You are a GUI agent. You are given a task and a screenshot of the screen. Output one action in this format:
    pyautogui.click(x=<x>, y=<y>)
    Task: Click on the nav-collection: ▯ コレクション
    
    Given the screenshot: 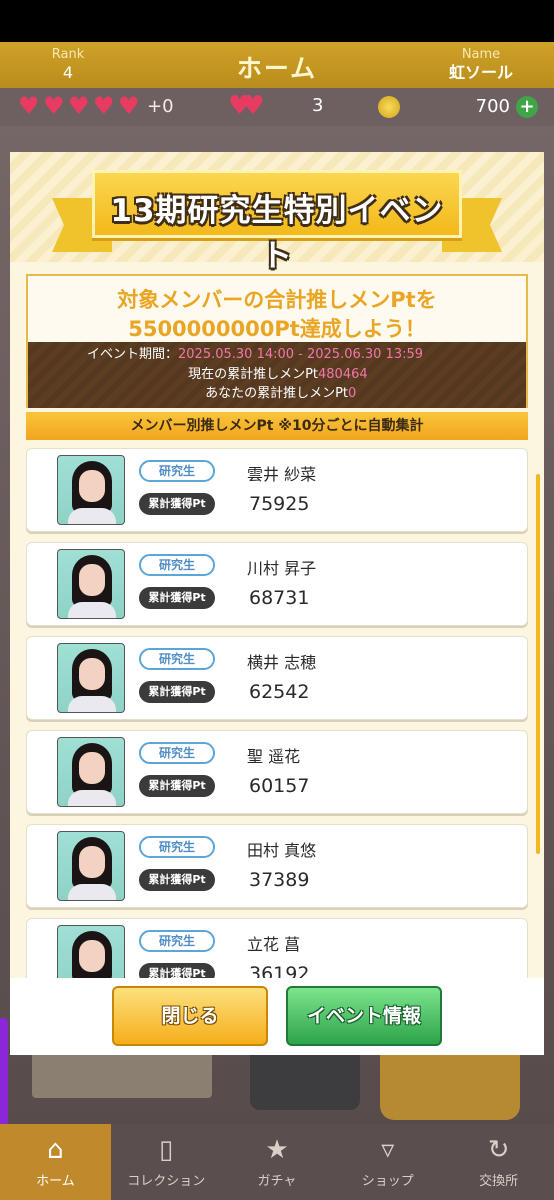 What is the action you would take?
    pyautogui.click(x=166, y=1162)
    